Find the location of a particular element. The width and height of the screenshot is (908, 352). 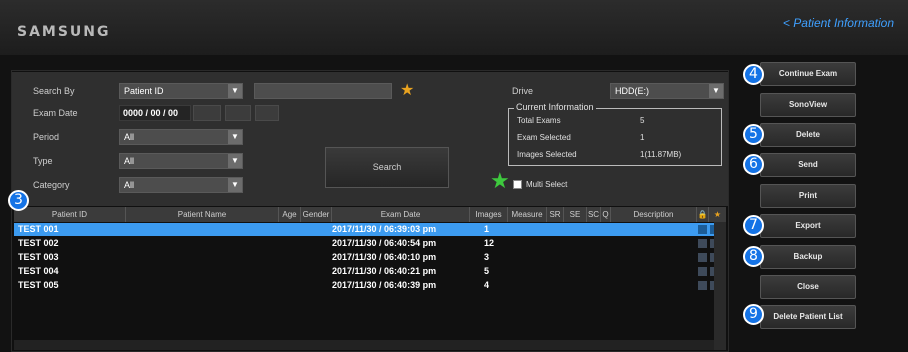

column-q: Q is located at coordinates (606, 214).